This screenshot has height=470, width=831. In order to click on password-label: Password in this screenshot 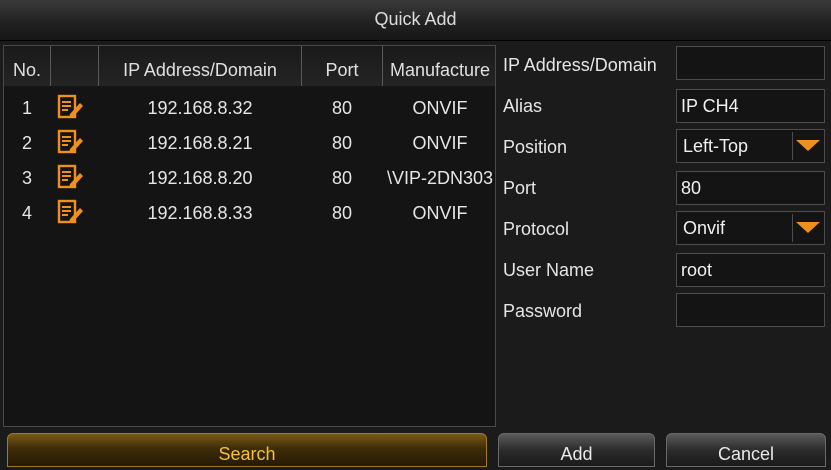, I will do `click(543, 311)`.